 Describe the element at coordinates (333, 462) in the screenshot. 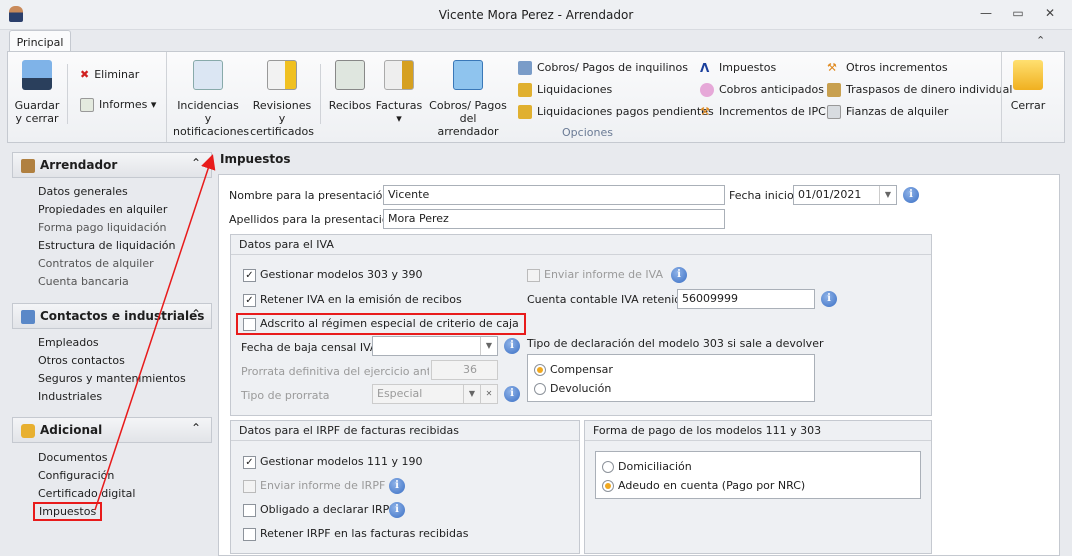

I see `manage-111-checkbox: ✓ Gestionar modelos 111 y 190` at that location.